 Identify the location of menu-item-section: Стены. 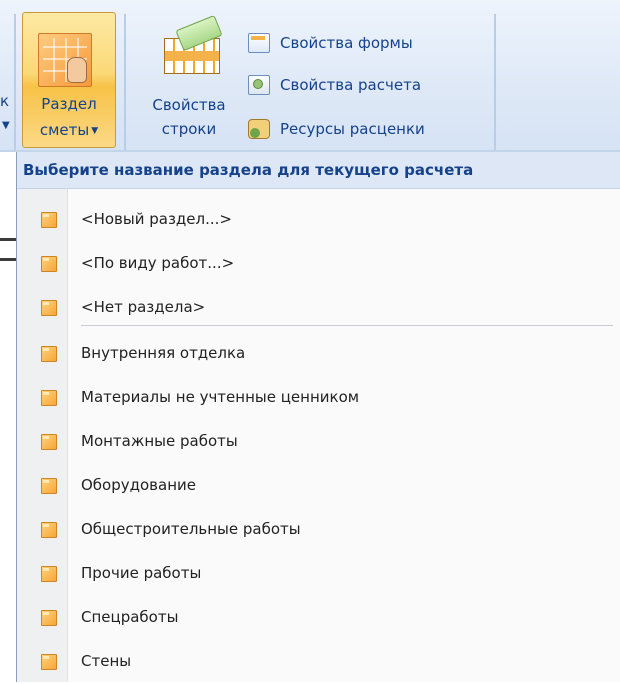
(318, 662).